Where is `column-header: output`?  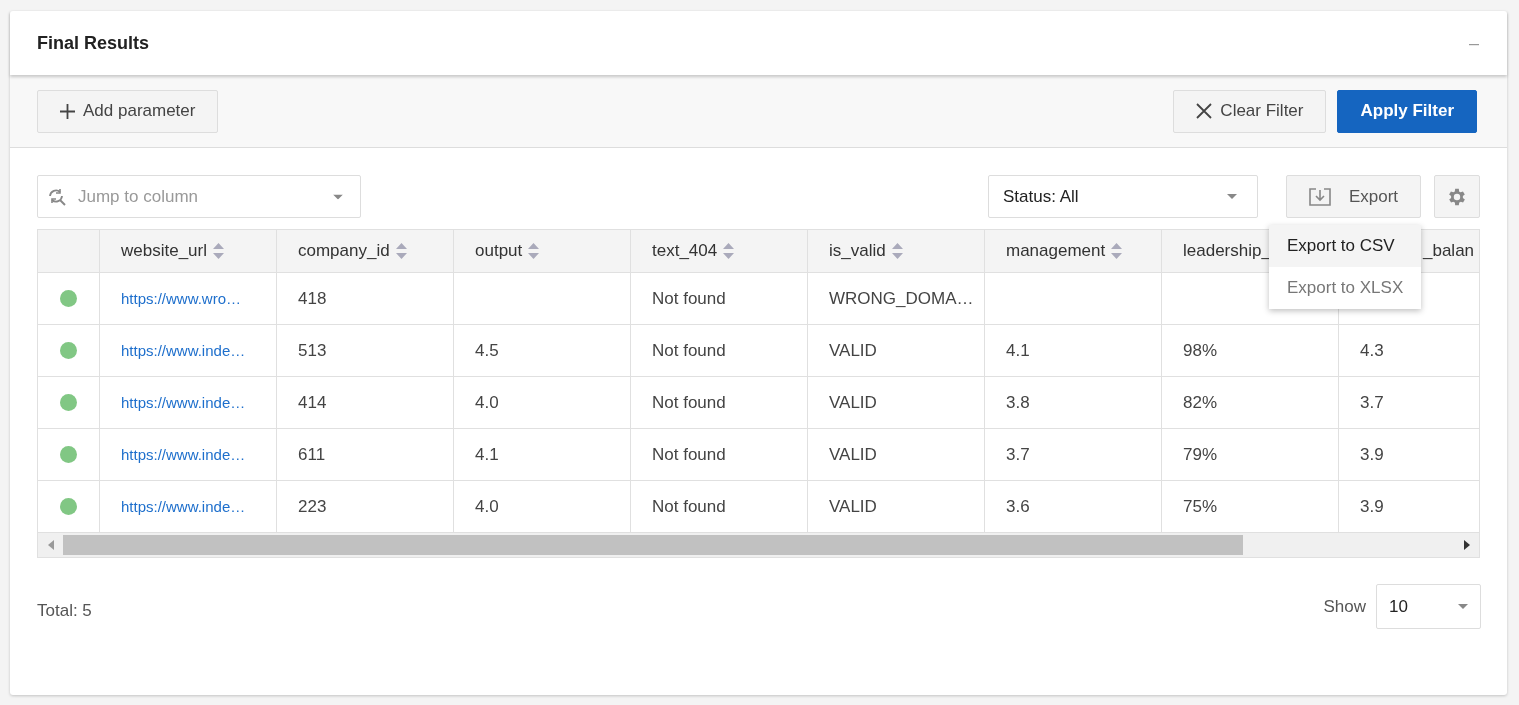
column-header: output is located at coordinates (542, 251).